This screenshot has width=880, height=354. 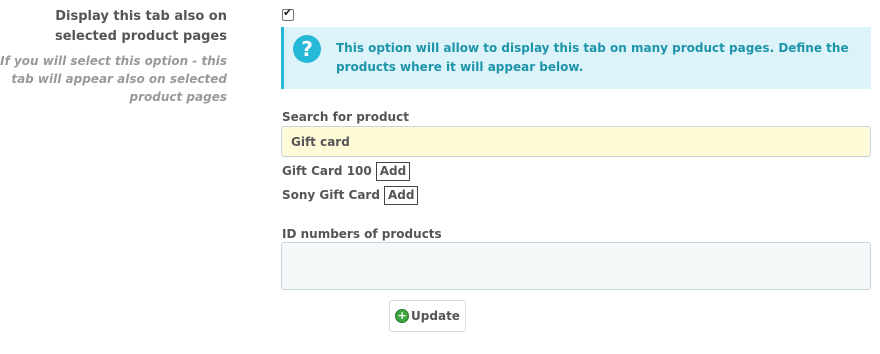 I want to click on plus-circle-icon: +, so click(x=402, y=316).